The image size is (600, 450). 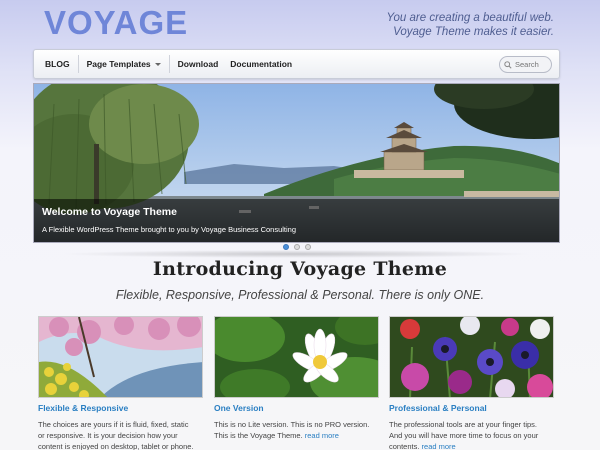 I want to click on slider-shadow, so click(x=296, y=254).